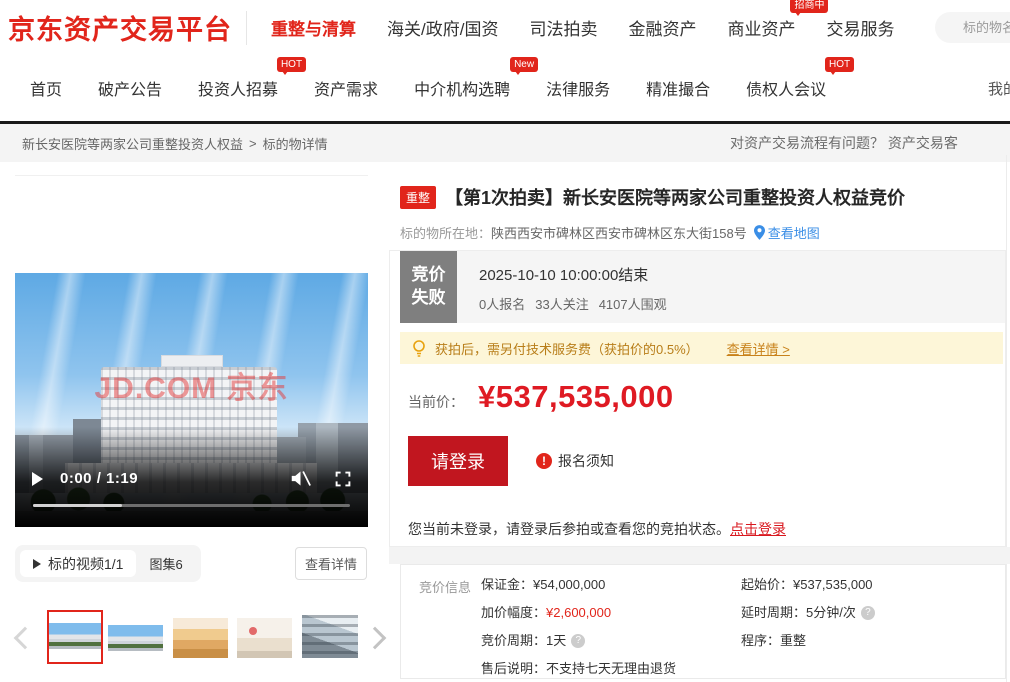  I want to click on my-account-link: 我的, so click(999, 88).